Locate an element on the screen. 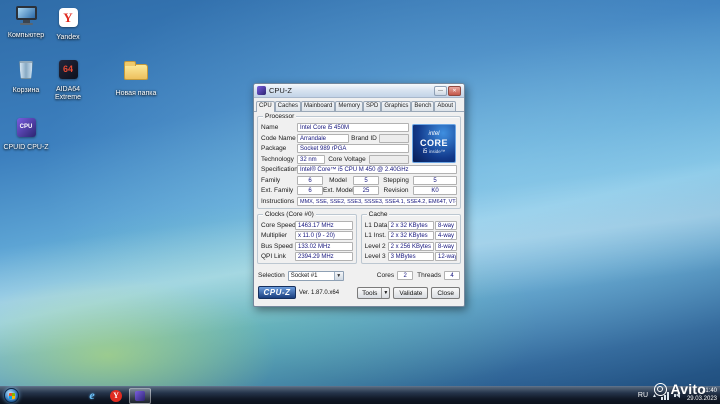  brand-id-label: Brand ID is located at coordinates (364, 138).